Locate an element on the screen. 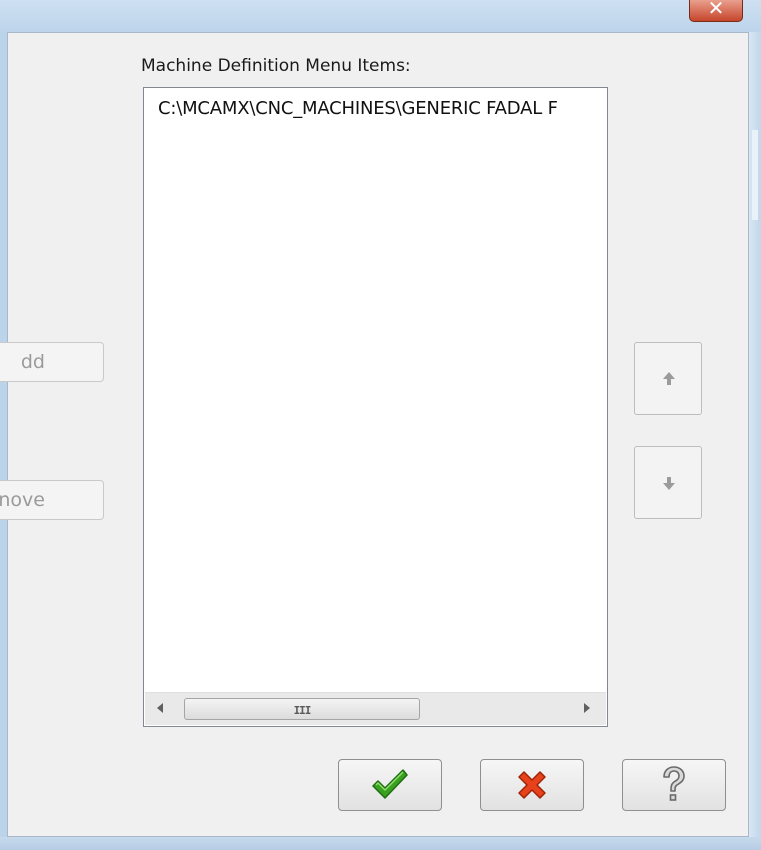 This screenshot has width=761, height=850. list-item: C:\MCAMX\CNC_MACHINES\GENERIC FADAL F is located at coordinates (358, 108).